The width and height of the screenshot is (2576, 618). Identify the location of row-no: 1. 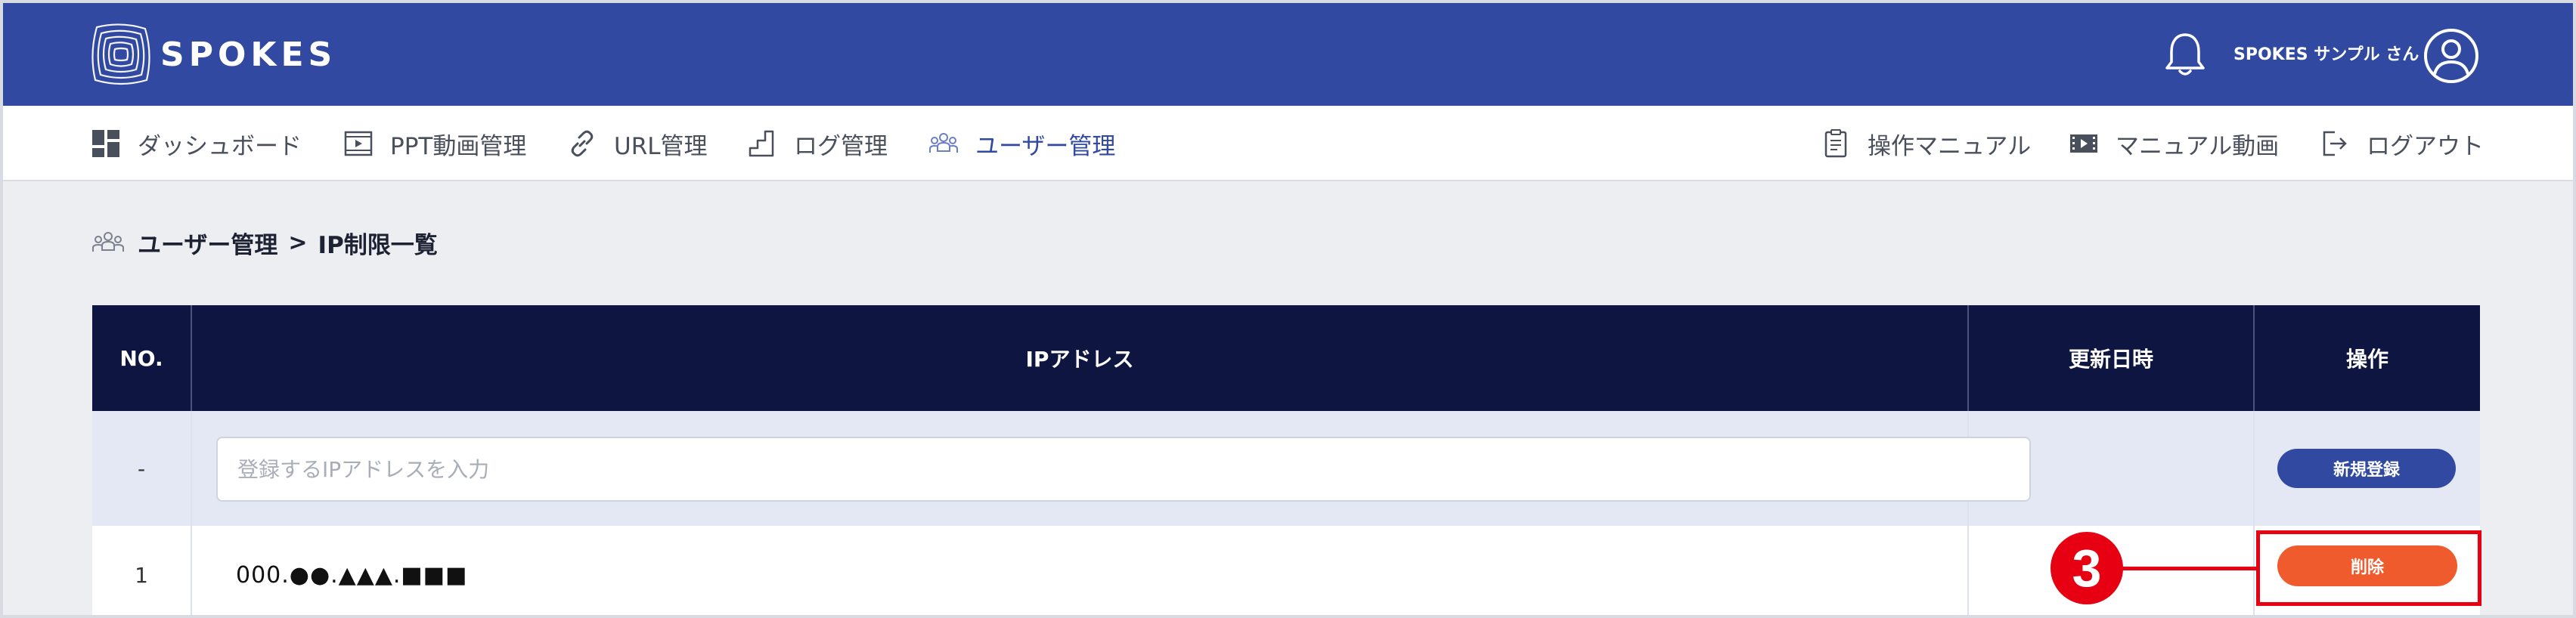
(142, 570).